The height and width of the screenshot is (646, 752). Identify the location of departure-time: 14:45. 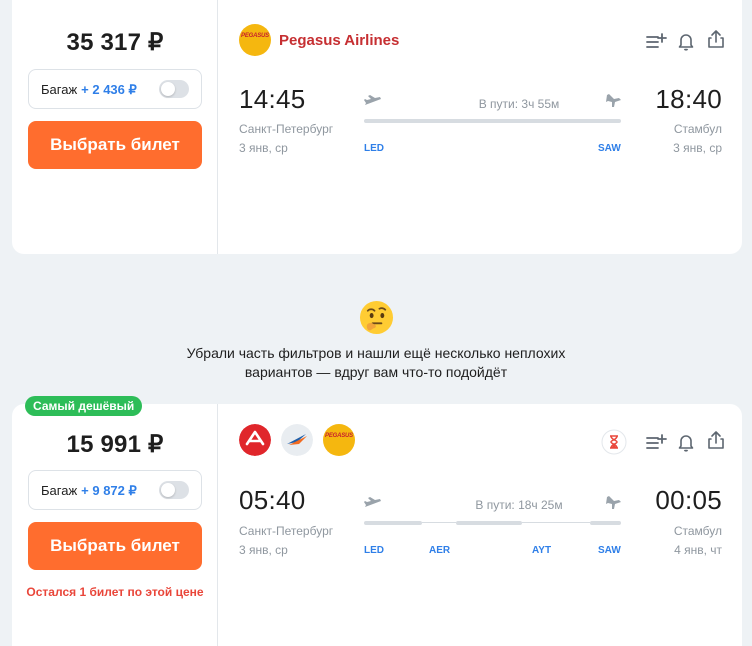
(272, 99).